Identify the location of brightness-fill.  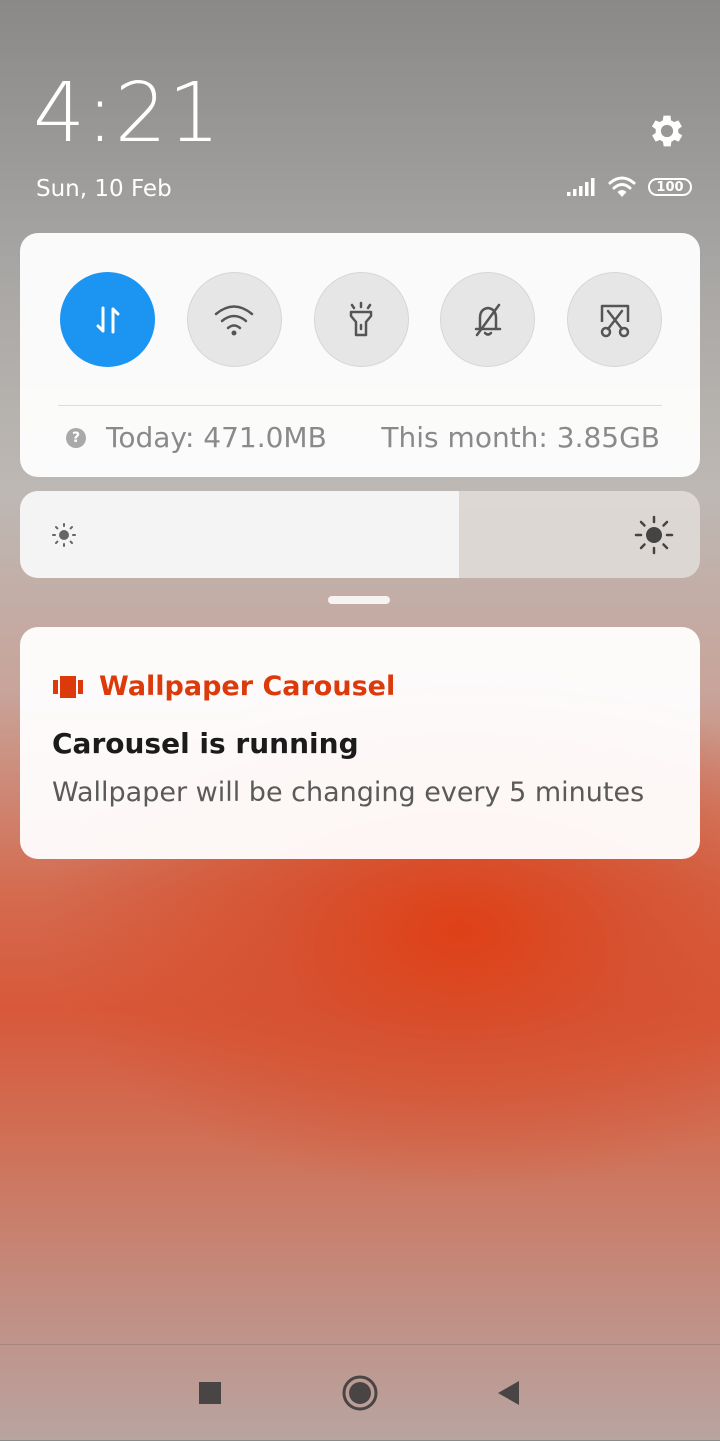
(239, 534).